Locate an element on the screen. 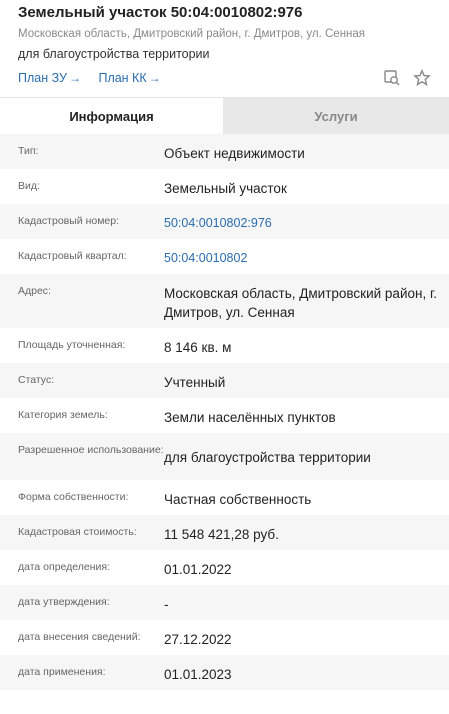 The image size is (449, 714). tab-services: Услуги is located at coordinates (336, 116).